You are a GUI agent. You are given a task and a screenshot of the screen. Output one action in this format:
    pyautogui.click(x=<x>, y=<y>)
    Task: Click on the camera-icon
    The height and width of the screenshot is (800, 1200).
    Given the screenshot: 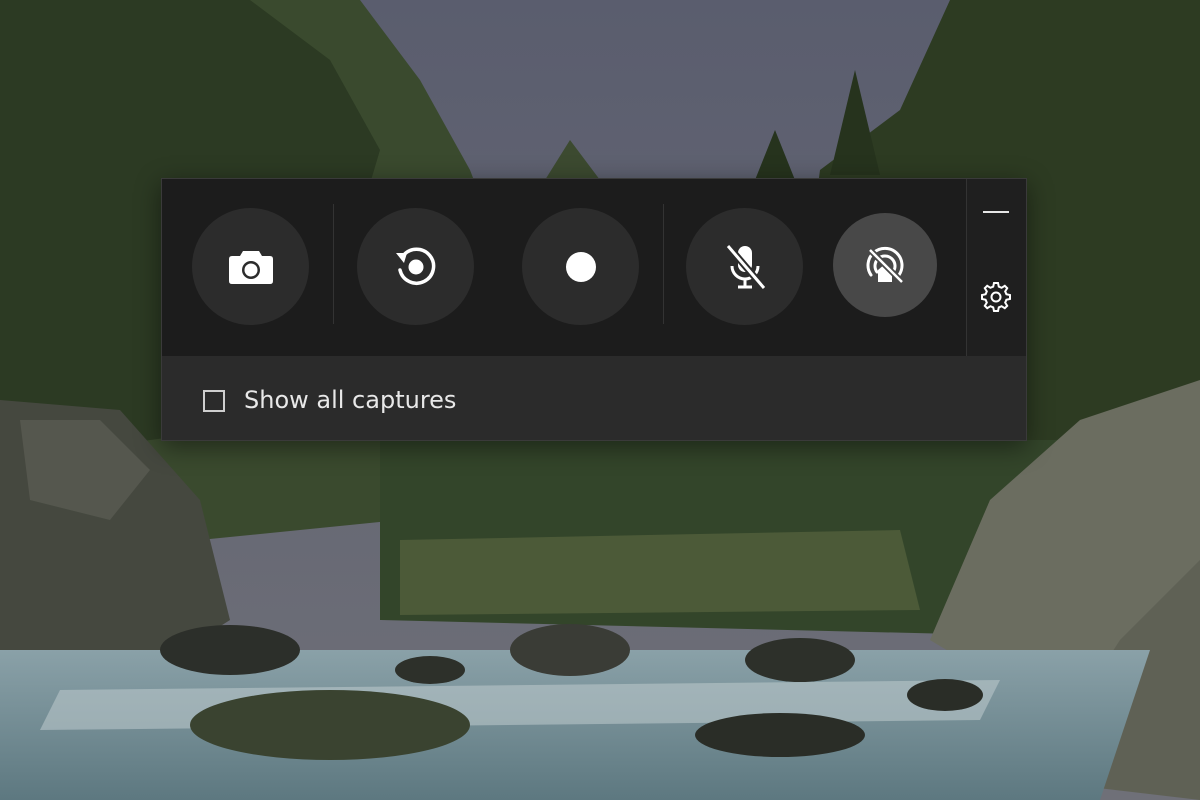 What is the action you would take?
    pyautogui.click(x=250, y=267)
    